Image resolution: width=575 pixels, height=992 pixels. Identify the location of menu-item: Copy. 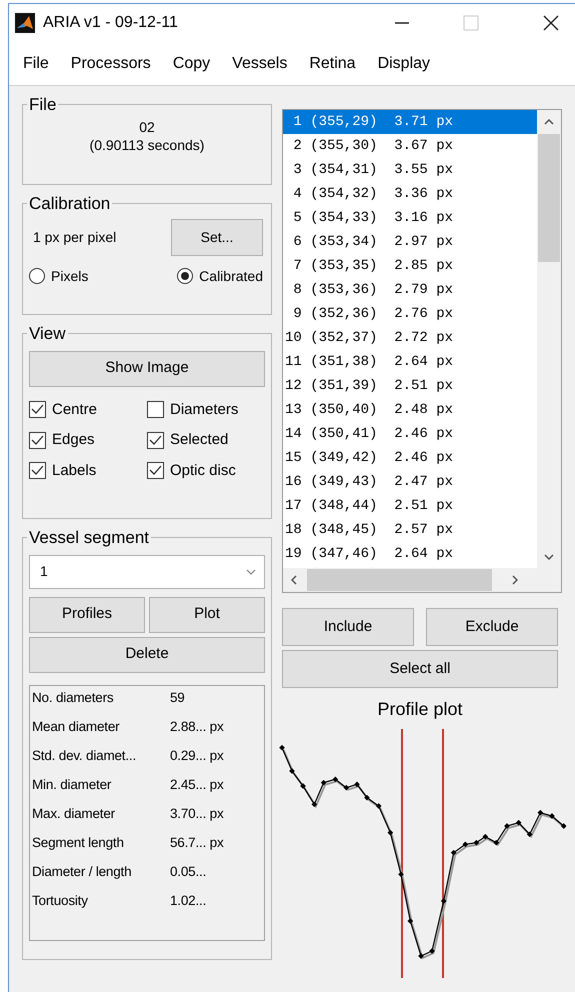
(191, 64).